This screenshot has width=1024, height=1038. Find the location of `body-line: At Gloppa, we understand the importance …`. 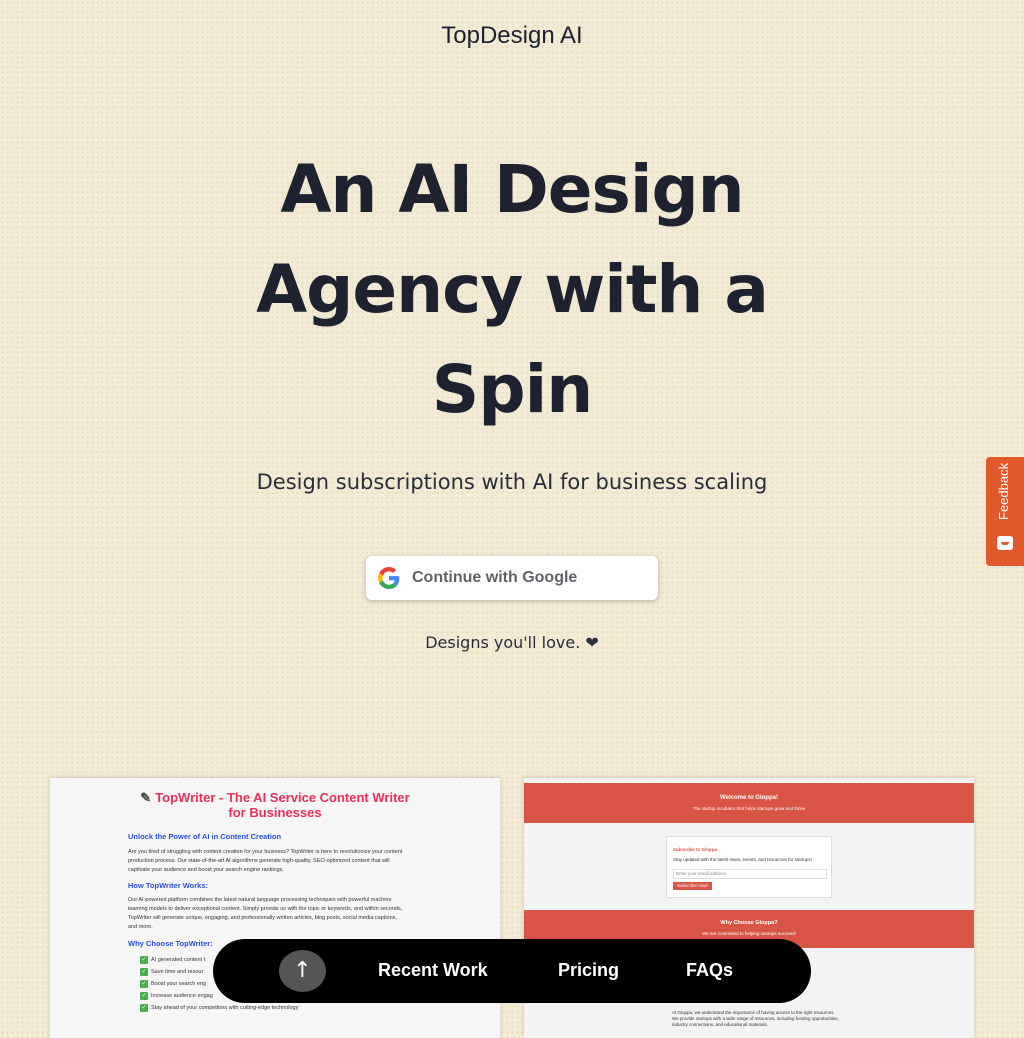

body-line: At Gloppa, we understand the importance … is located at coordinates (753, 1012).